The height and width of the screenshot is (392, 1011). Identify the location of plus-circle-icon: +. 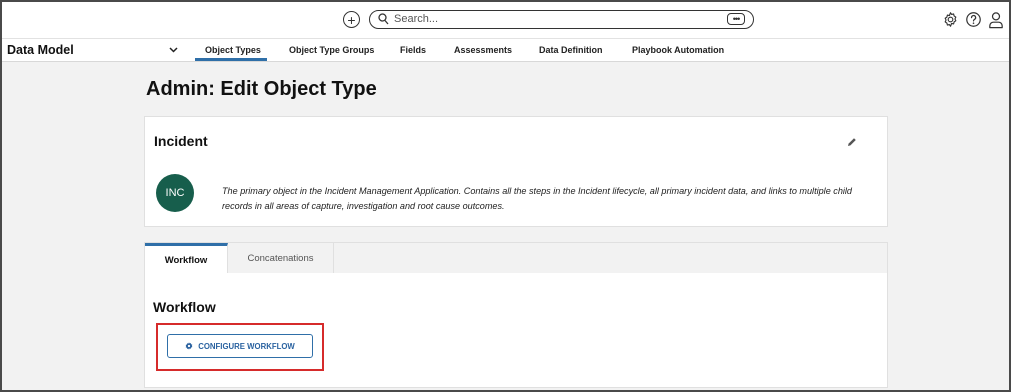
(351, 19).